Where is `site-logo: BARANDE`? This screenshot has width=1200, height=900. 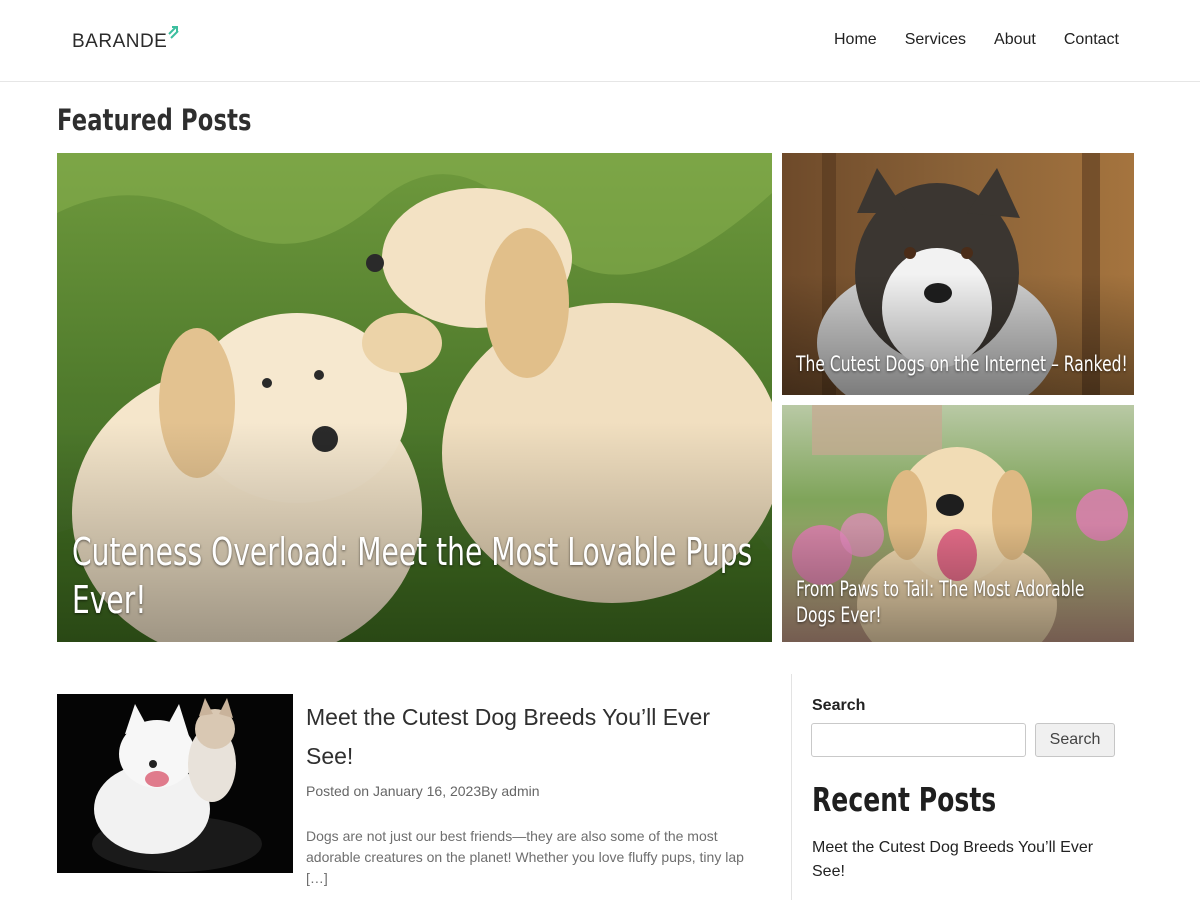
site-logo: BARANDE is located at coordinates (126, 39).